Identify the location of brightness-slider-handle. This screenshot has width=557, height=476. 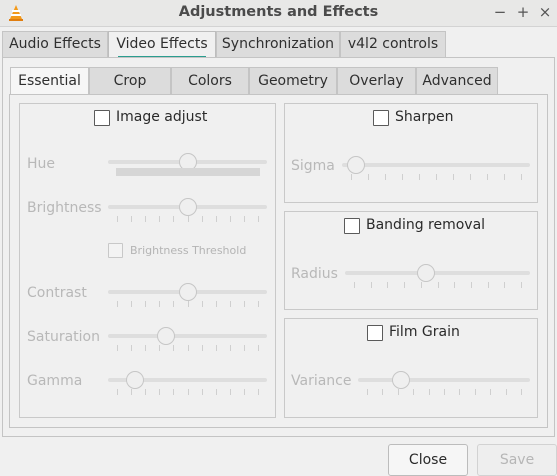
(187, 207).